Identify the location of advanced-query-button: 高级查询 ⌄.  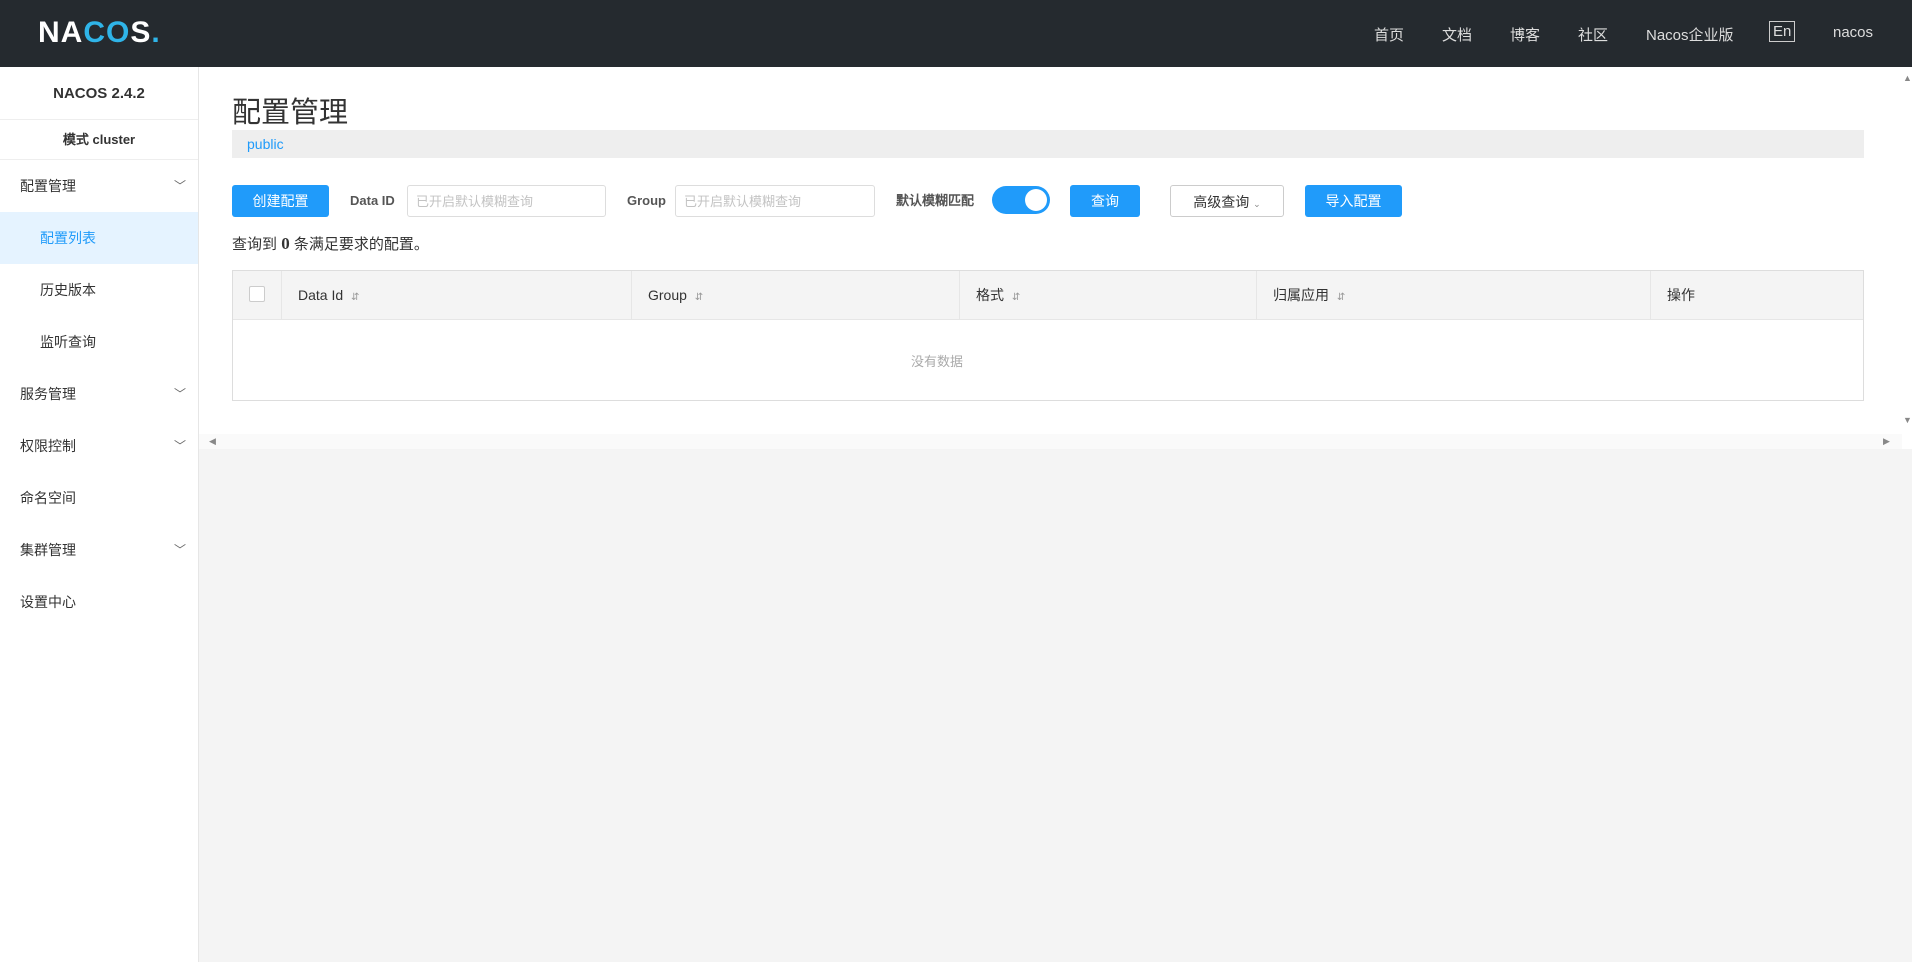
(1227, 201).